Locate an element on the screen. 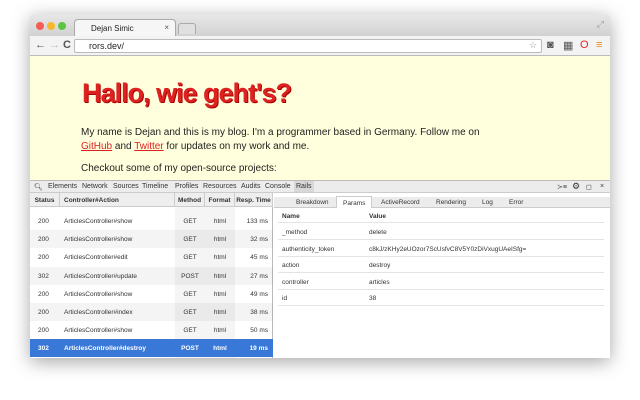 Image resolution: width=640 pixels, height=400 pixels. tab-title: Dejan Simic is located at coordinates (112, 28).